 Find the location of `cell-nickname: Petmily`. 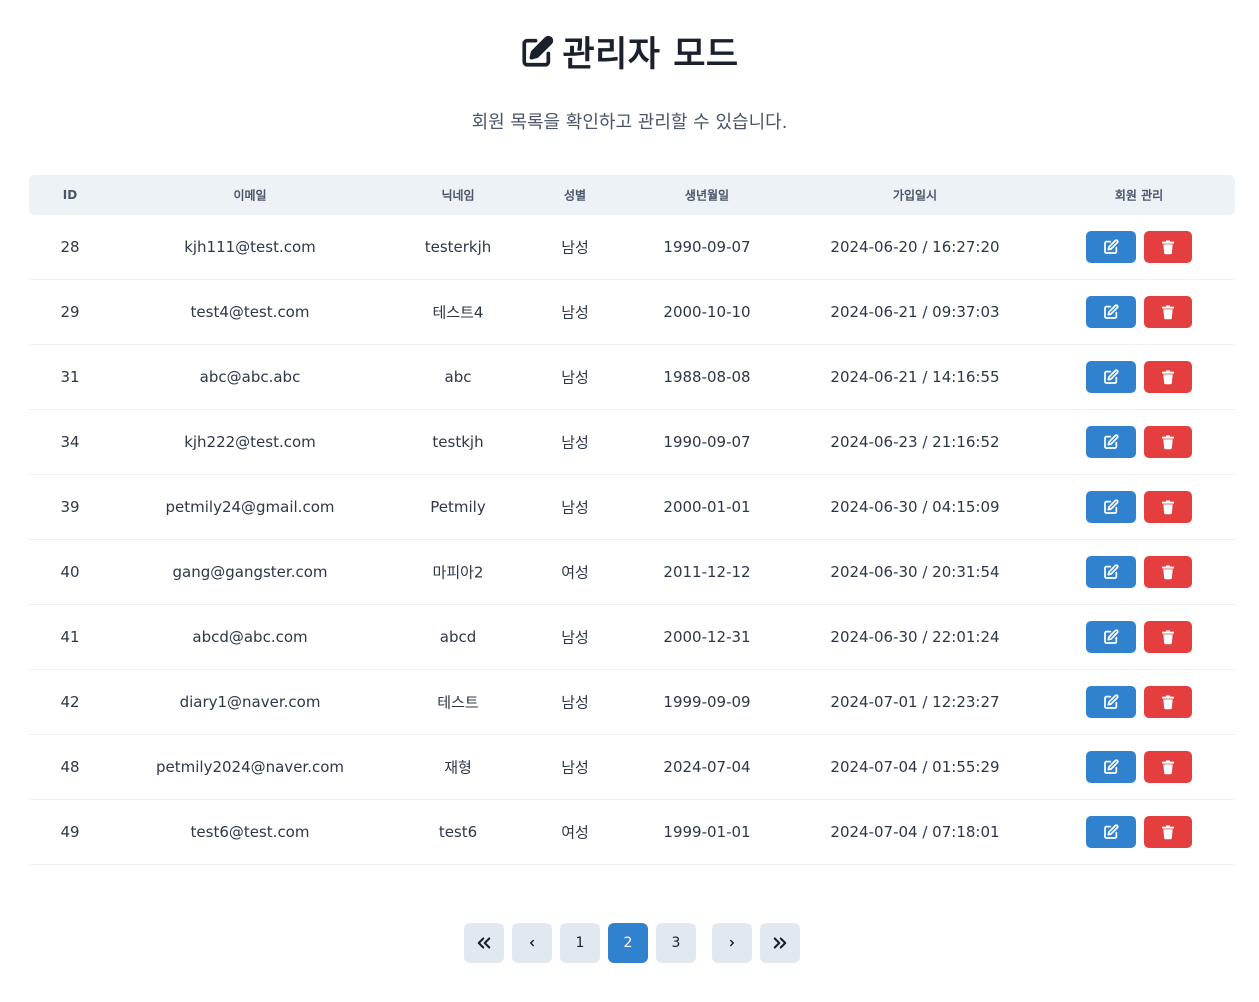

cell-nickname: Petmily is located at coordinates (458, 507).